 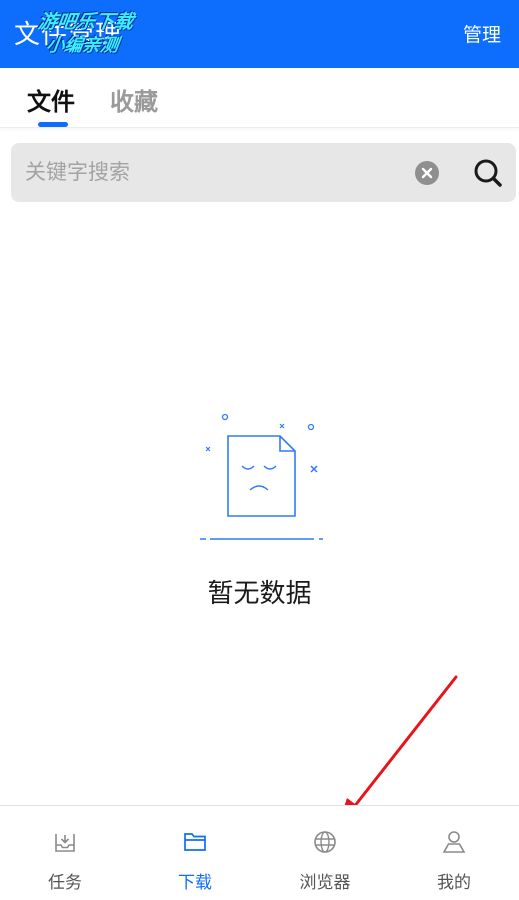 What do you see at coordinates (65, 842) in the screenshot?
I see `tray-download-icon` at bounding box center [65, 842].